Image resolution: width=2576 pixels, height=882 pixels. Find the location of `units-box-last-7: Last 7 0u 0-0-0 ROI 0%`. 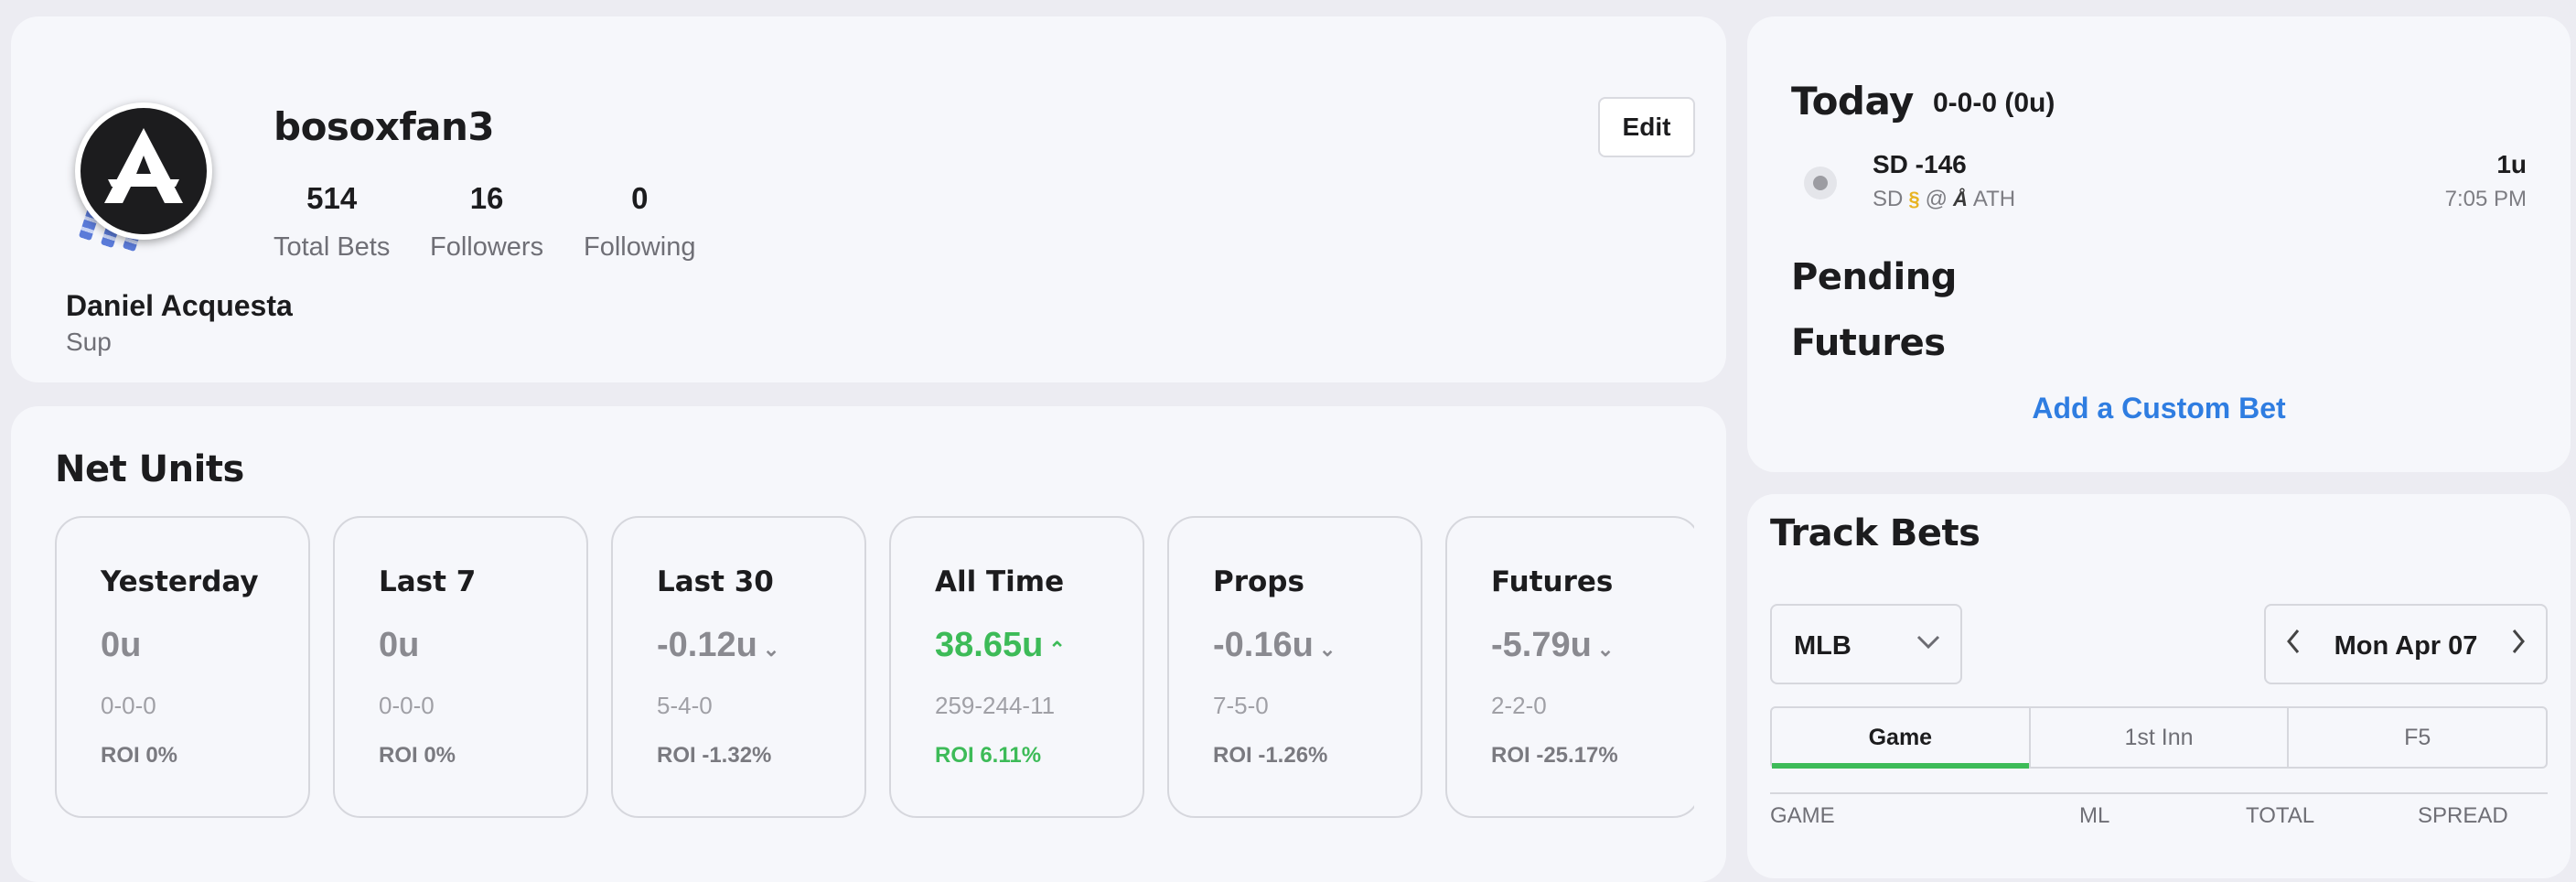

units-box-last-7: Last 7 0u 0-0-0 ROI 0% is located at coordinates (460, 667).